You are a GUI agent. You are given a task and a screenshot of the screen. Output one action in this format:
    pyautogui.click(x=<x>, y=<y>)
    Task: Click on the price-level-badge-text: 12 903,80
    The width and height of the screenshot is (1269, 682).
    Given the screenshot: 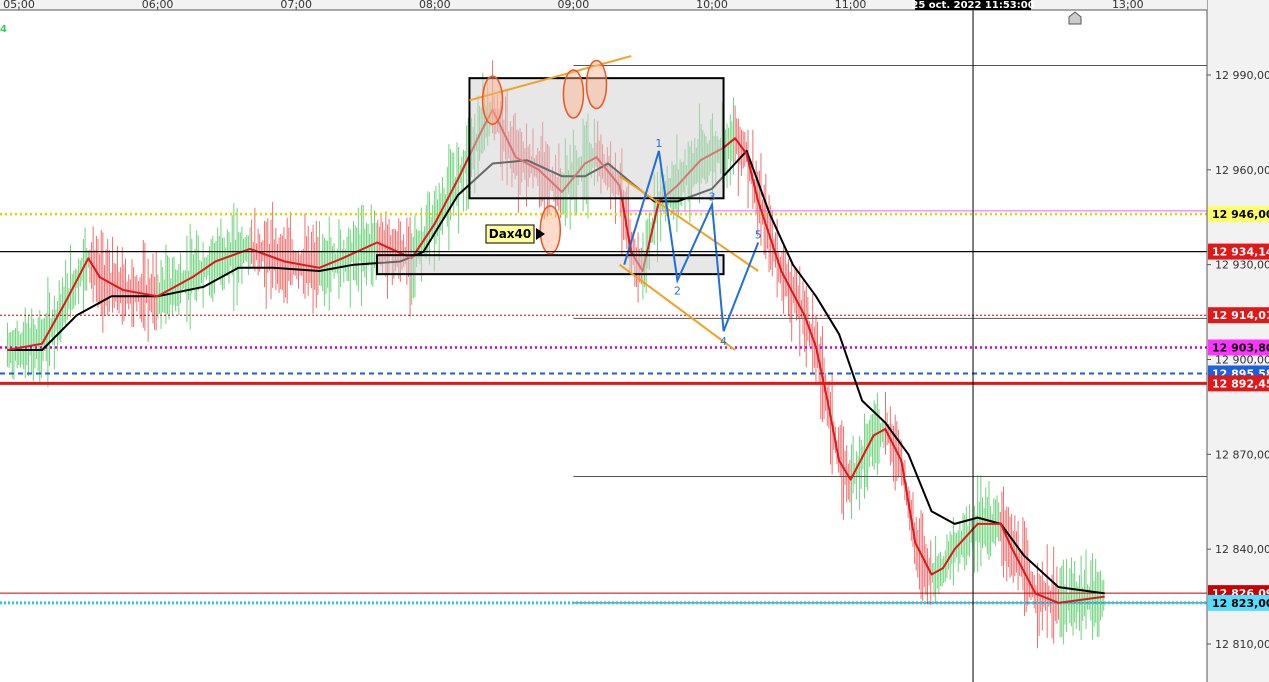 What is the action you would take?
    pyautogui.click(x=1240, y=347)
    